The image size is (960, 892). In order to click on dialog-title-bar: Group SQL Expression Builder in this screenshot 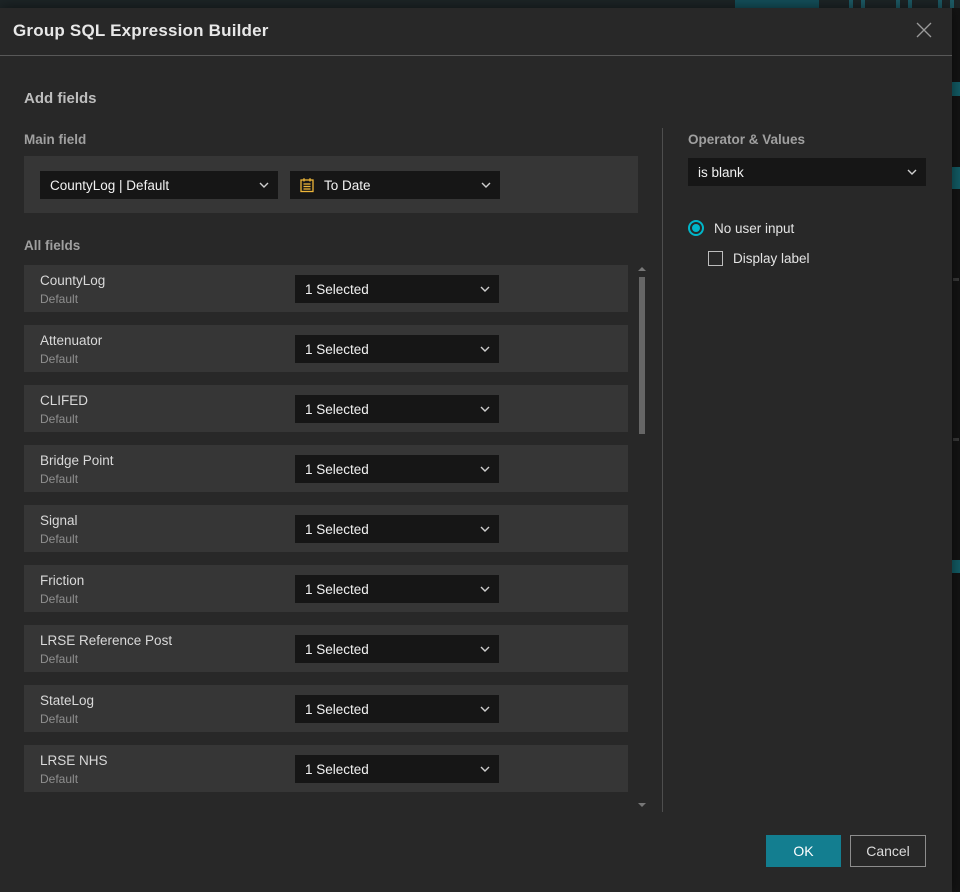, I will do `click(476, 32)`.